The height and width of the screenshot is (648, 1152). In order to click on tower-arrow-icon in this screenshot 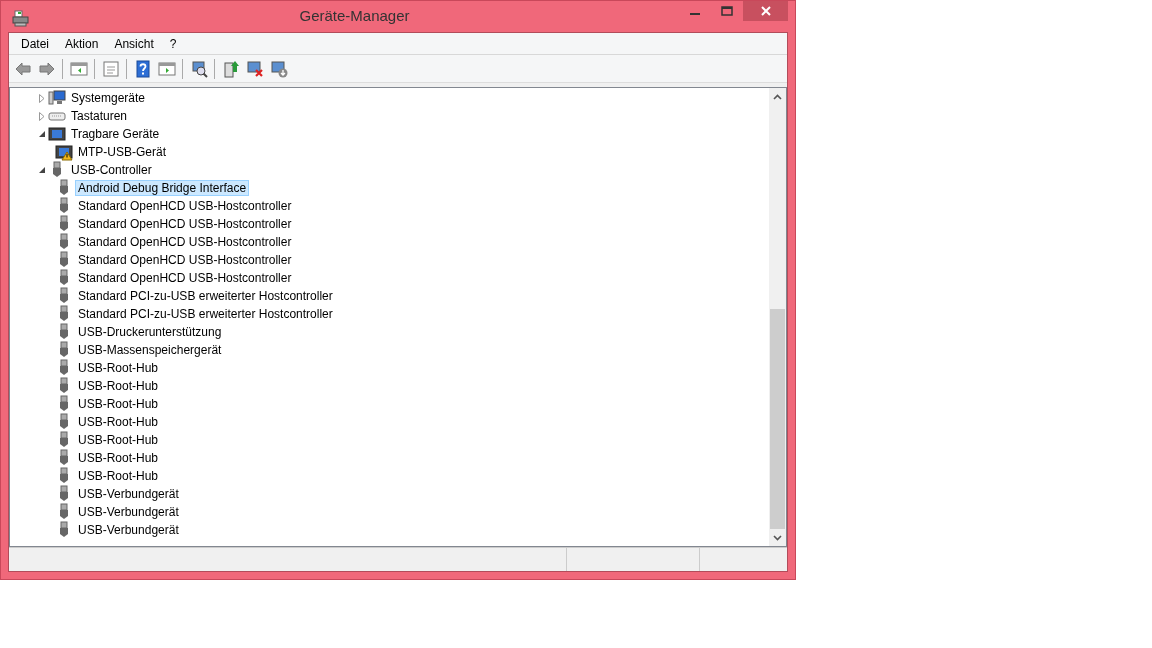, I will do `click(230, 68)`.